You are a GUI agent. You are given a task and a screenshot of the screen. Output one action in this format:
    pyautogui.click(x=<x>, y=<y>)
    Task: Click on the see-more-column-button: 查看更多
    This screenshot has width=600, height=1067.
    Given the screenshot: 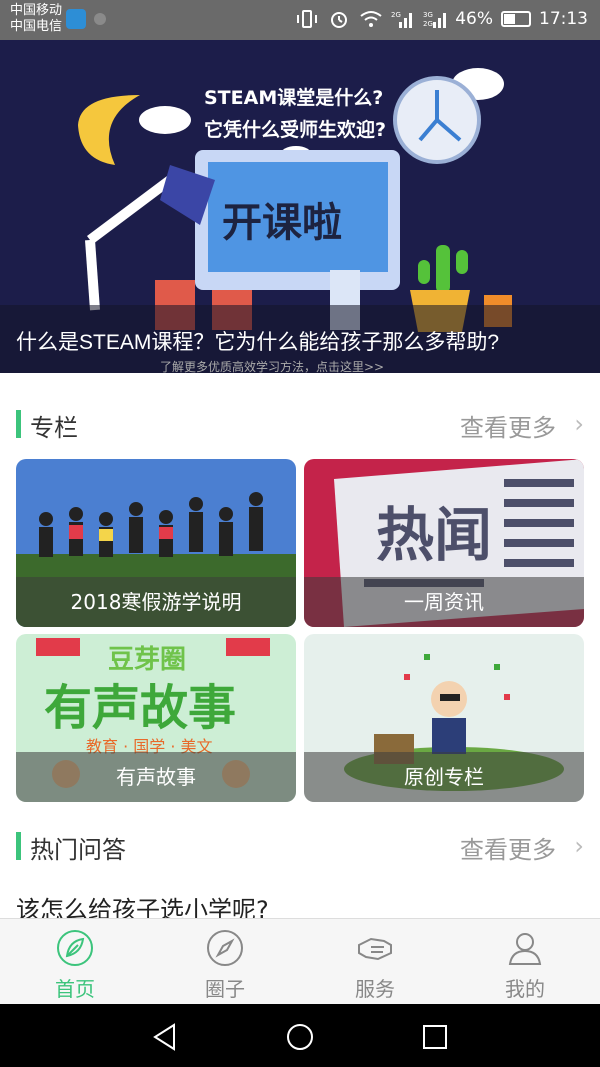 What is the action you would take?
    pyautogui.click(x=508, y=425)
    